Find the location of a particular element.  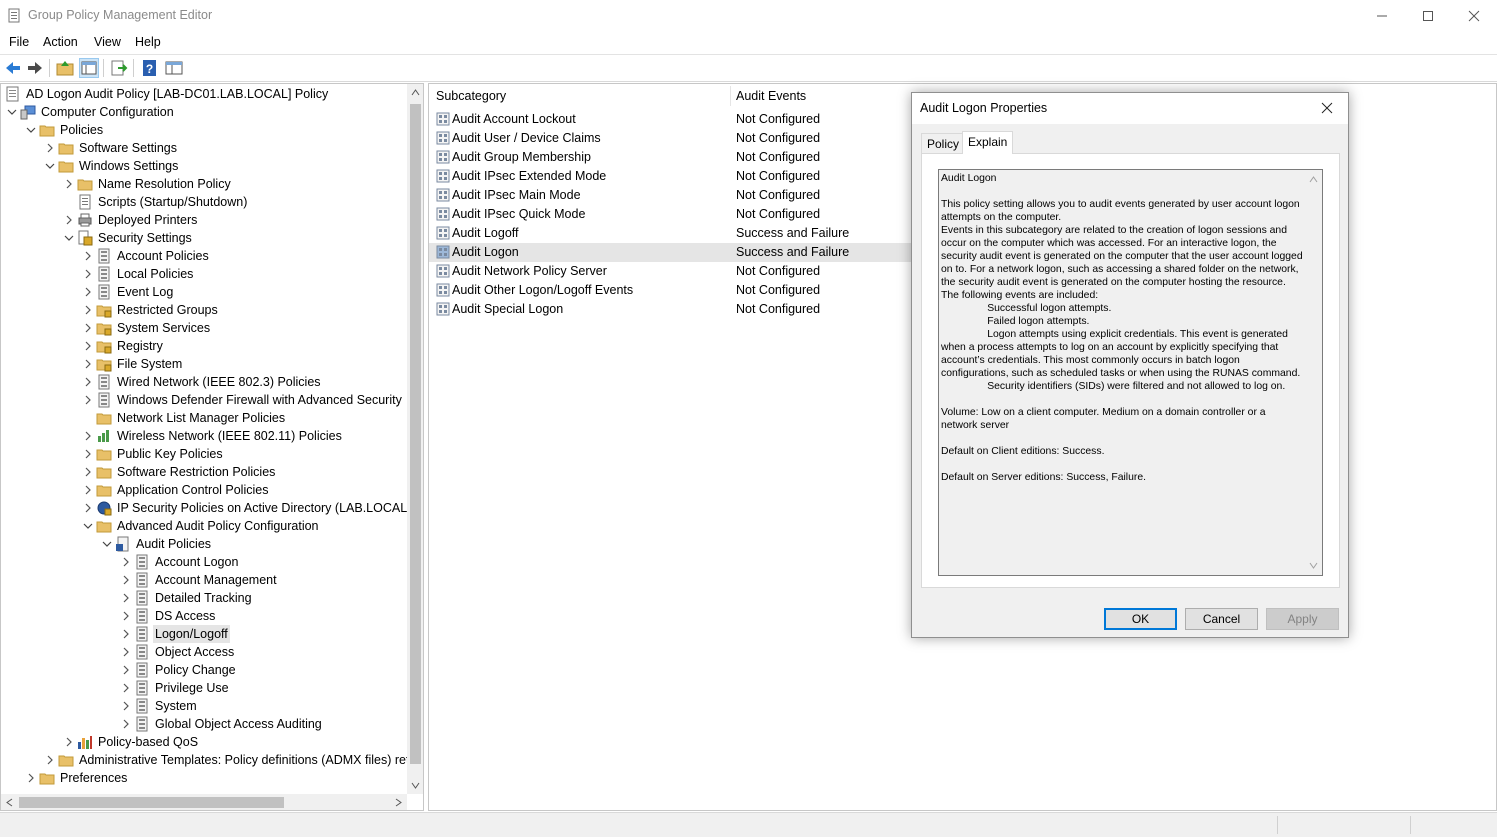

list-row: Audit Group Membership Not Configured is located at coordinates (671, 157).